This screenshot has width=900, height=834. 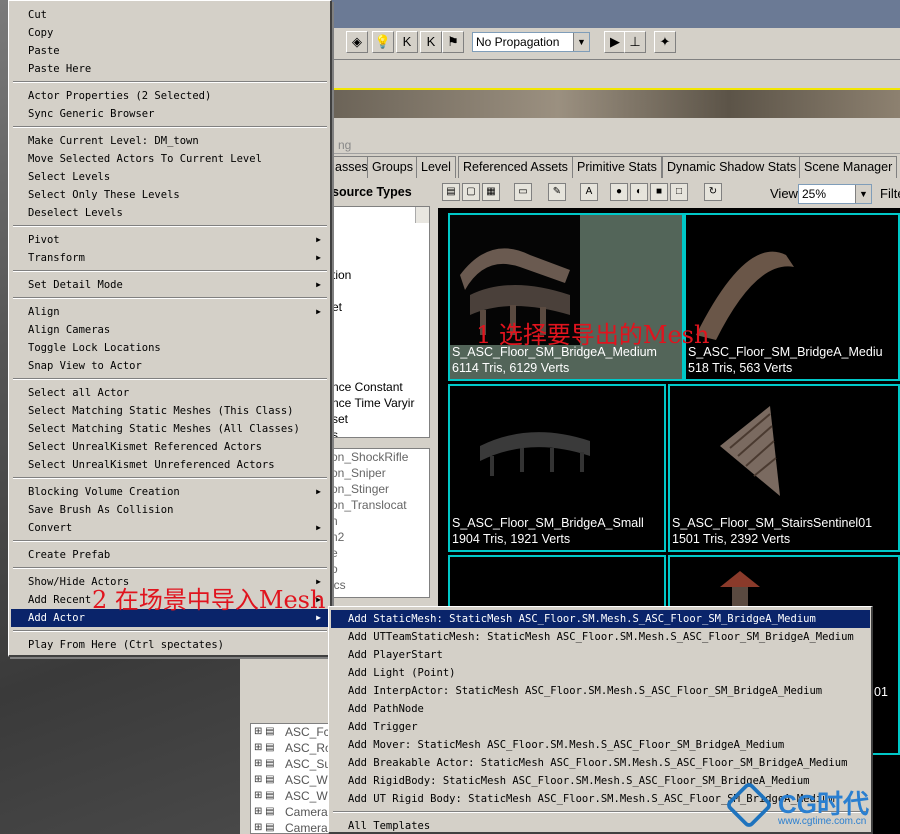 I want to click on menu-item-sync-generic-browser: Sync Generic Browser, so click(x=170, y=114).